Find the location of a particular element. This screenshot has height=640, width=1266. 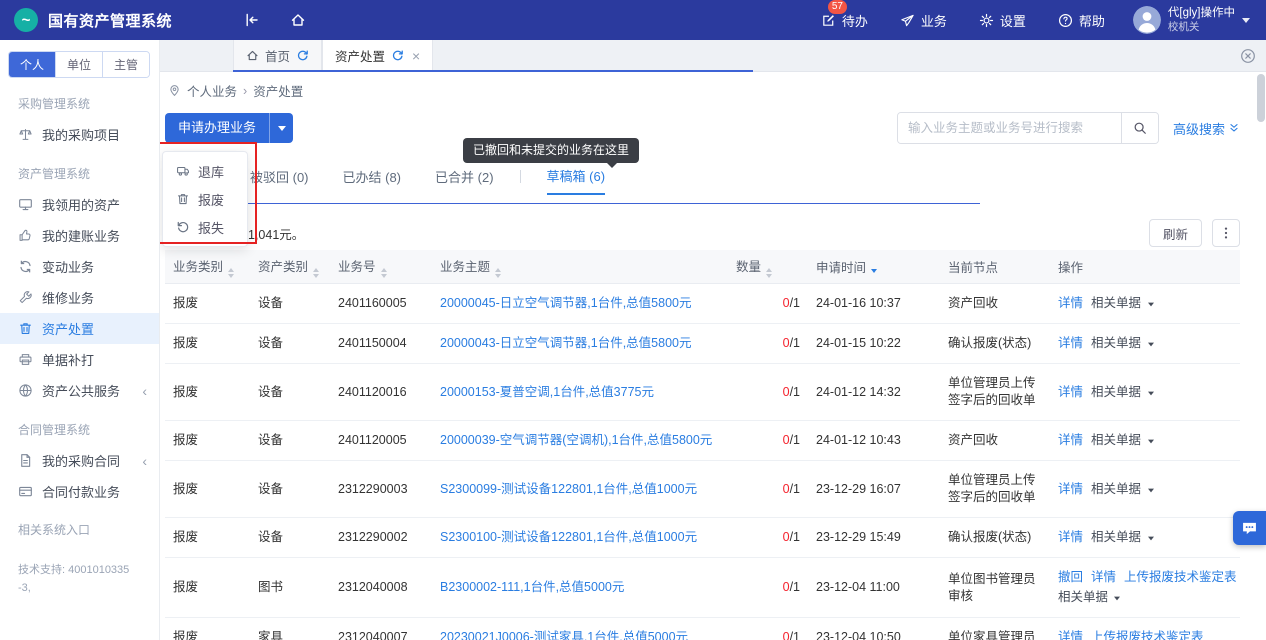

header-help: 帮助 is located at coordinates (1081, 20).